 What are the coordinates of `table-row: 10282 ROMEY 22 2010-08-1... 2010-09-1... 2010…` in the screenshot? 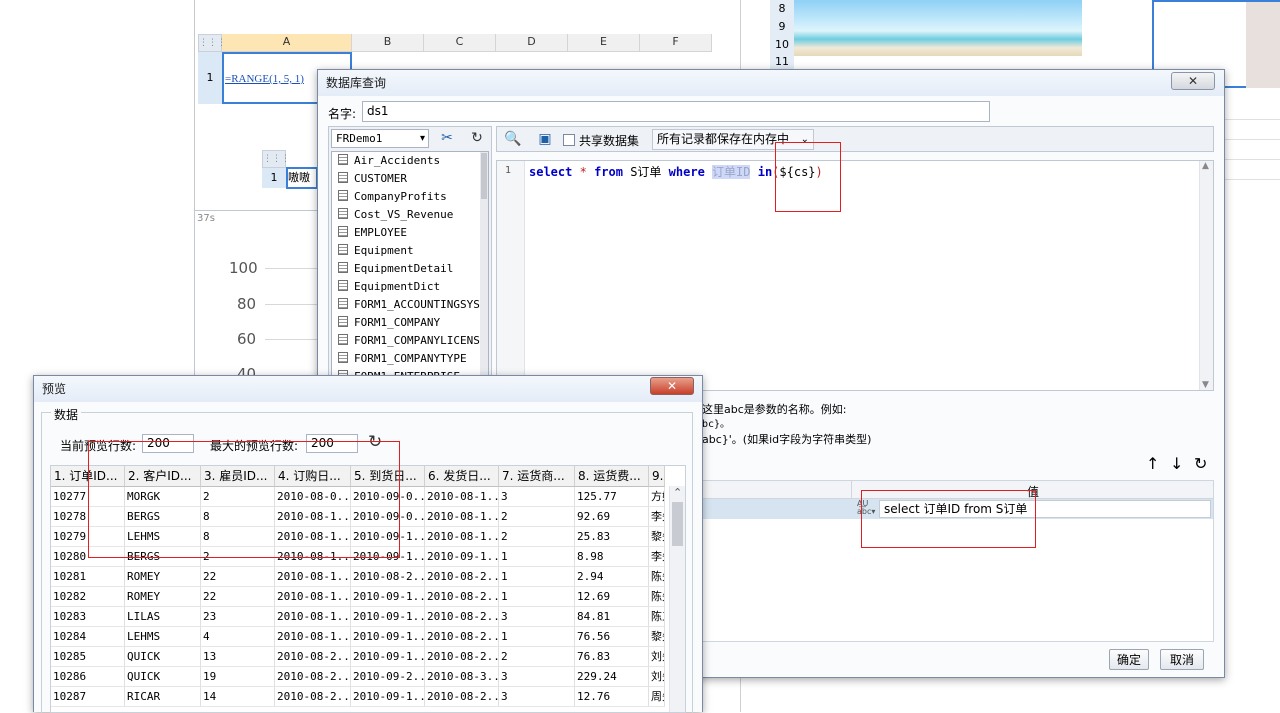 It's located at (368, 597).